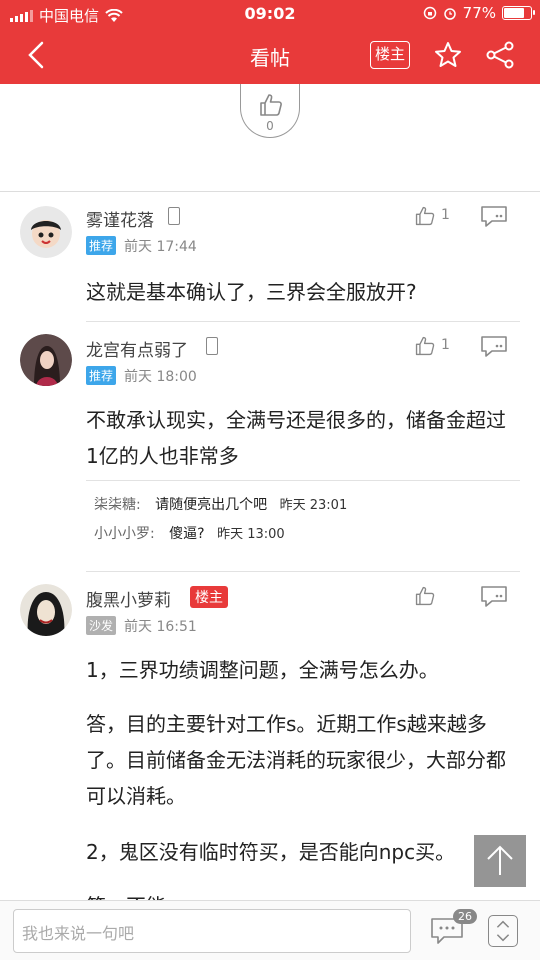 The image size is (540, 960). Describe the element at coordinates (160, 247) in the screenshot. I see `comment-time: 前天 17:44` at that location.